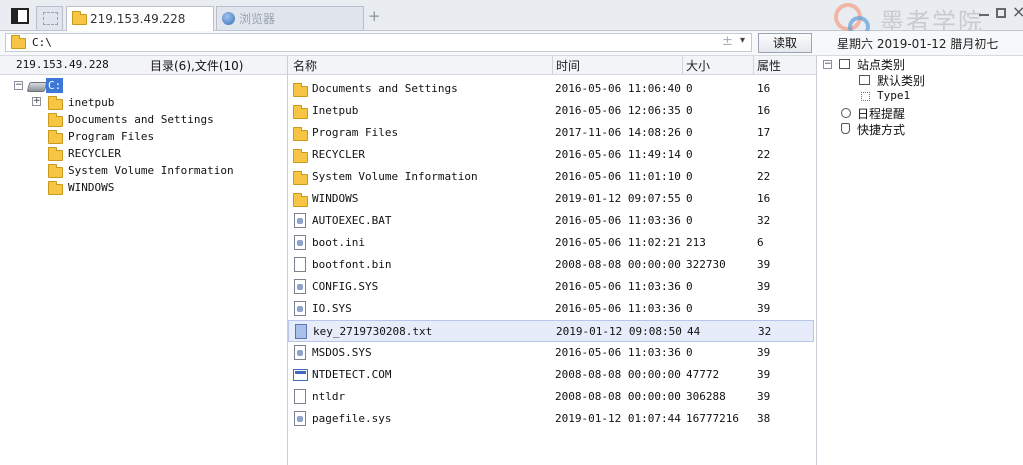 The height and width of the screenshot is (465, 1023). I want to click on default-category-label: 默认类别, so click(901, 80).